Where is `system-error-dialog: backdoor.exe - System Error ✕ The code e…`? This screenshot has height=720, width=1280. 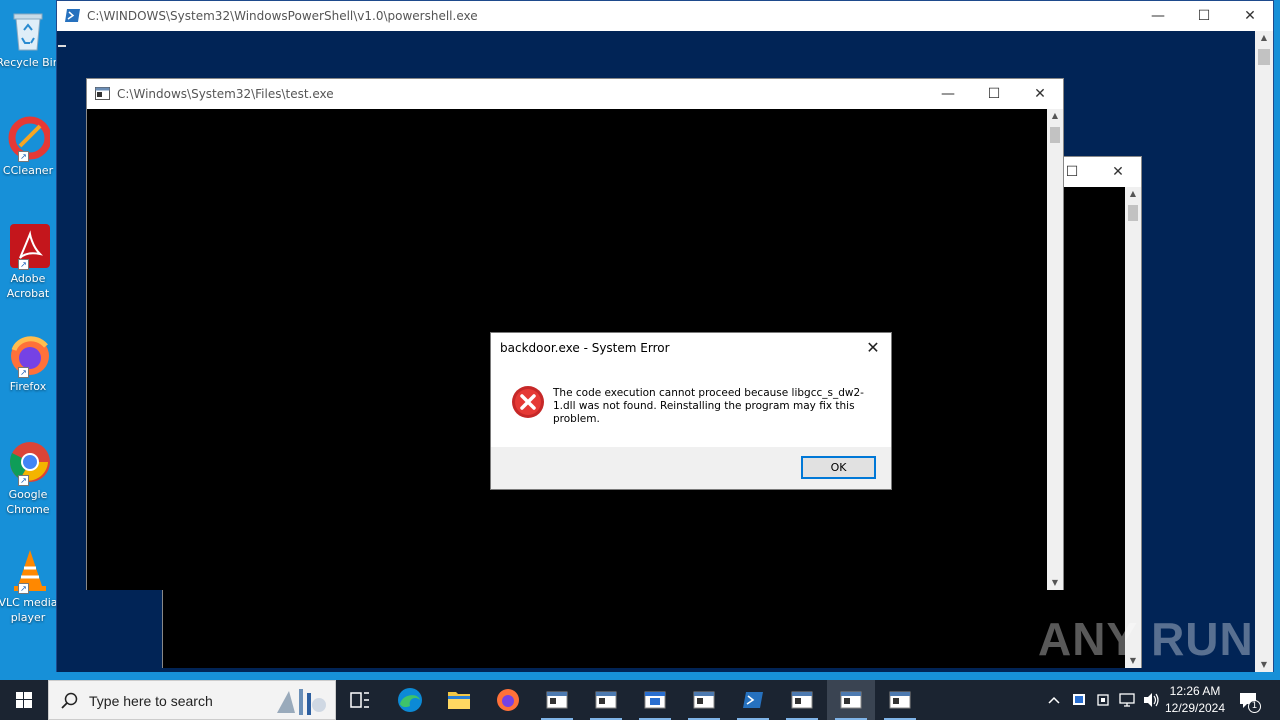 system-error-dialog: backdoor.exe - System Error ✕ The code e… is located at coordinates (691, 411).